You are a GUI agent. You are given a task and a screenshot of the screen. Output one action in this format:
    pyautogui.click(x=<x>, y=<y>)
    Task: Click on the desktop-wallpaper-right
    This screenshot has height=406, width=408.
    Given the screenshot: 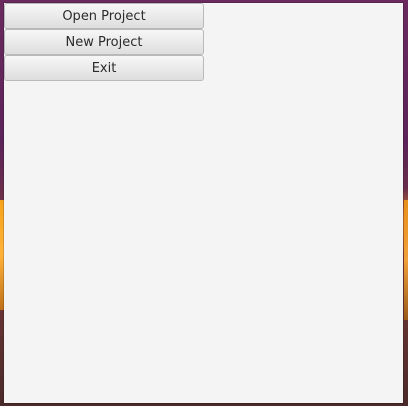 What is the action you would take?
    pyautogui.click(x=406, y=260)
    